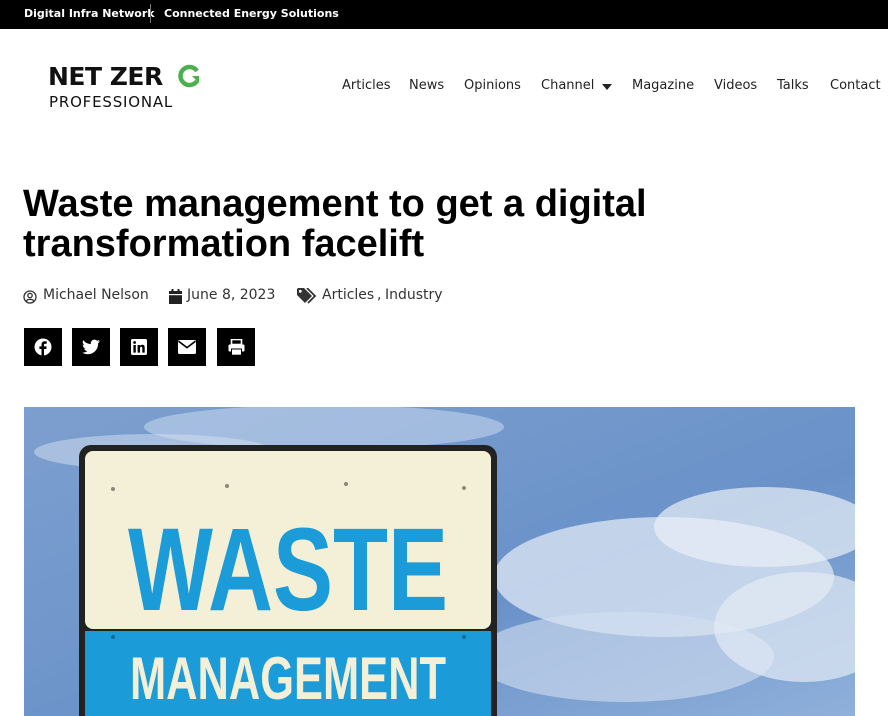 Image resolution: width=888 pixels, height=716 pixels. I want to click on print-icon, so click(236, 347).